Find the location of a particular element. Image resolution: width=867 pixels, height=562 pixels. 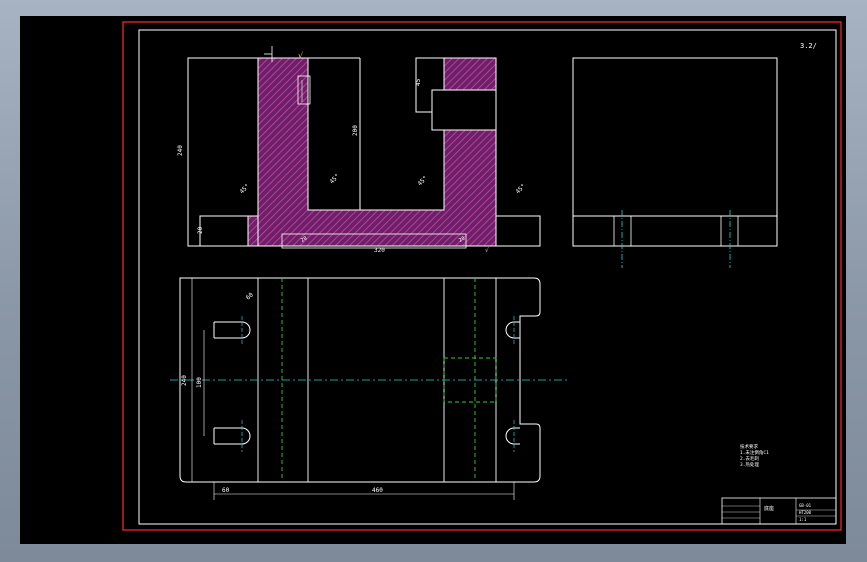

svg-text: 200 is located at coordinates (355, 130).